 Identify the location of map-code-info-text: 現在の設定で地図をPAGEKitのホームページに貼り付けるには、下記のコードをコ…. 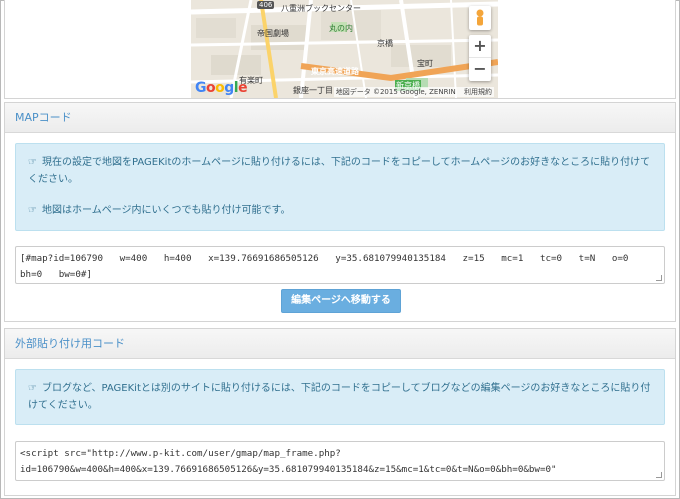
(339, 171).